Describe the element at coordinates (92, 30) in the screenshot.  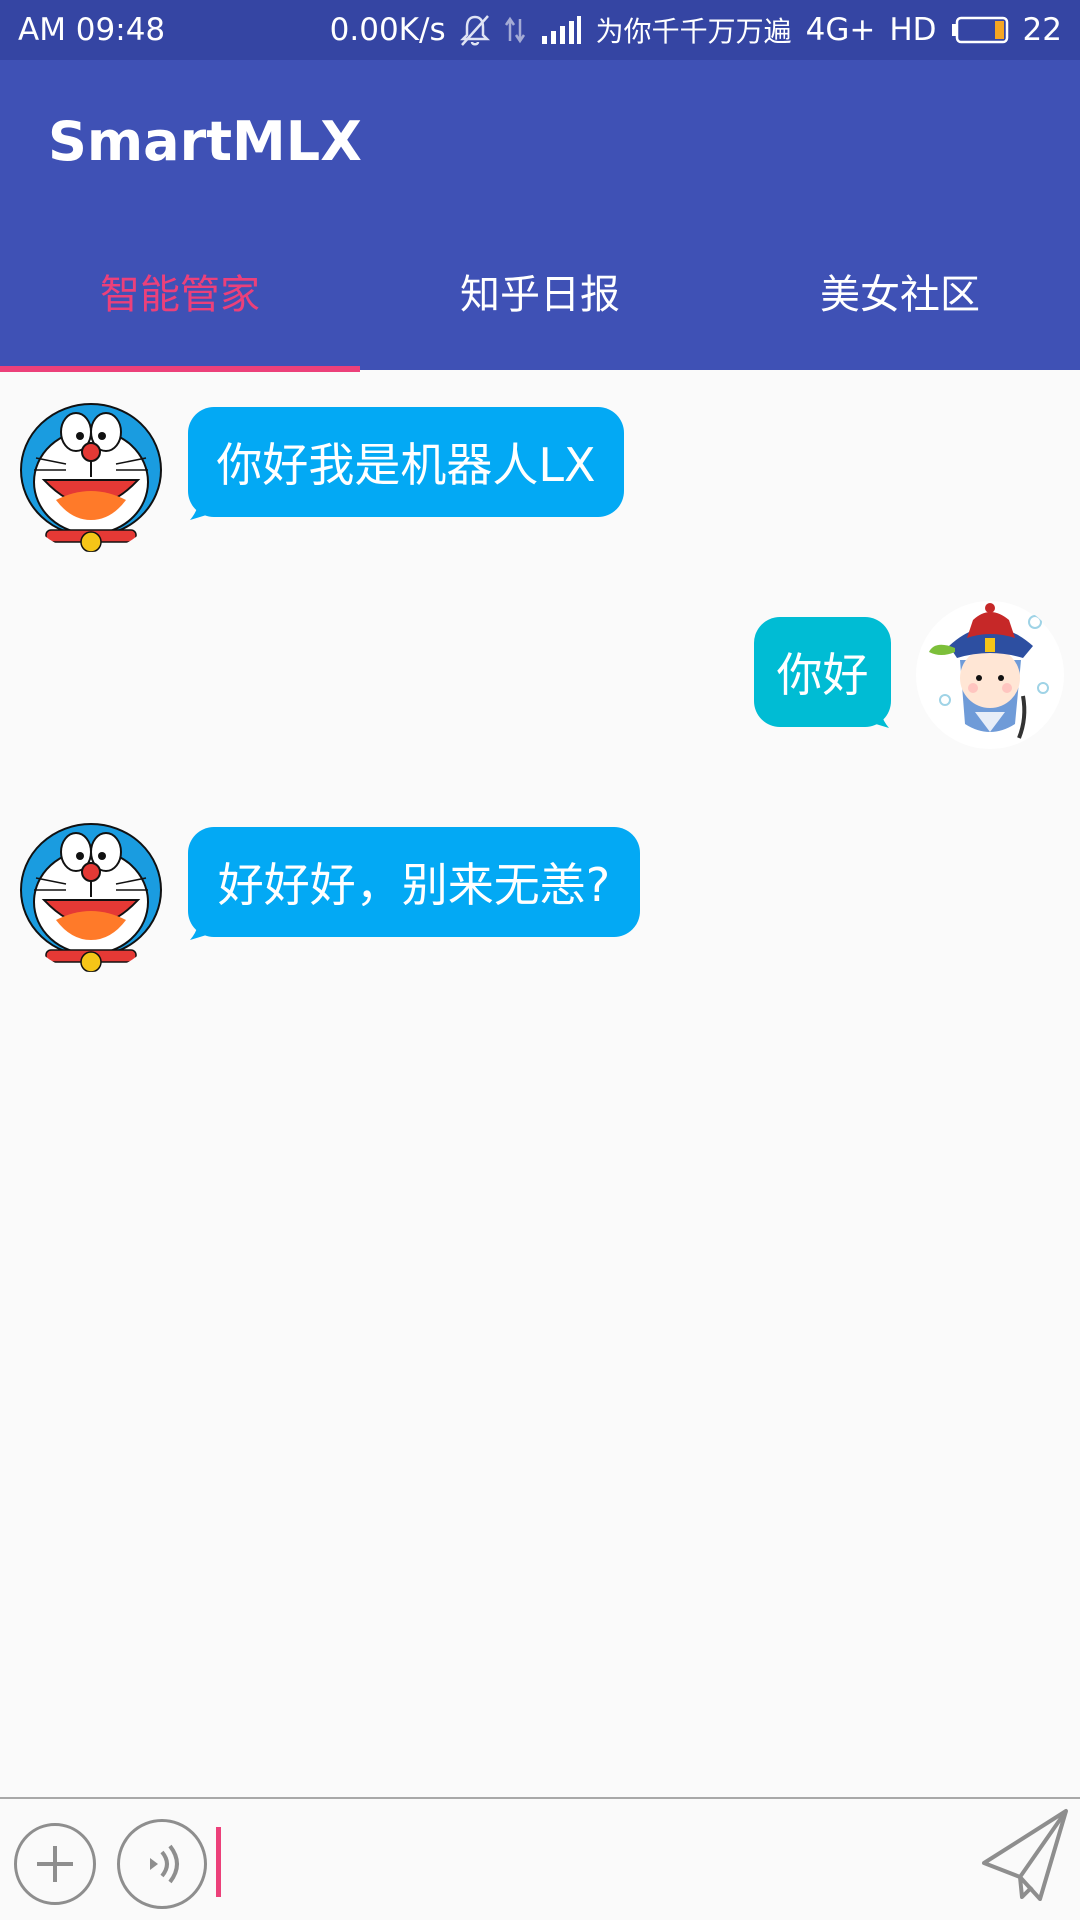
I see `status-time: AM 09:48` at that location.